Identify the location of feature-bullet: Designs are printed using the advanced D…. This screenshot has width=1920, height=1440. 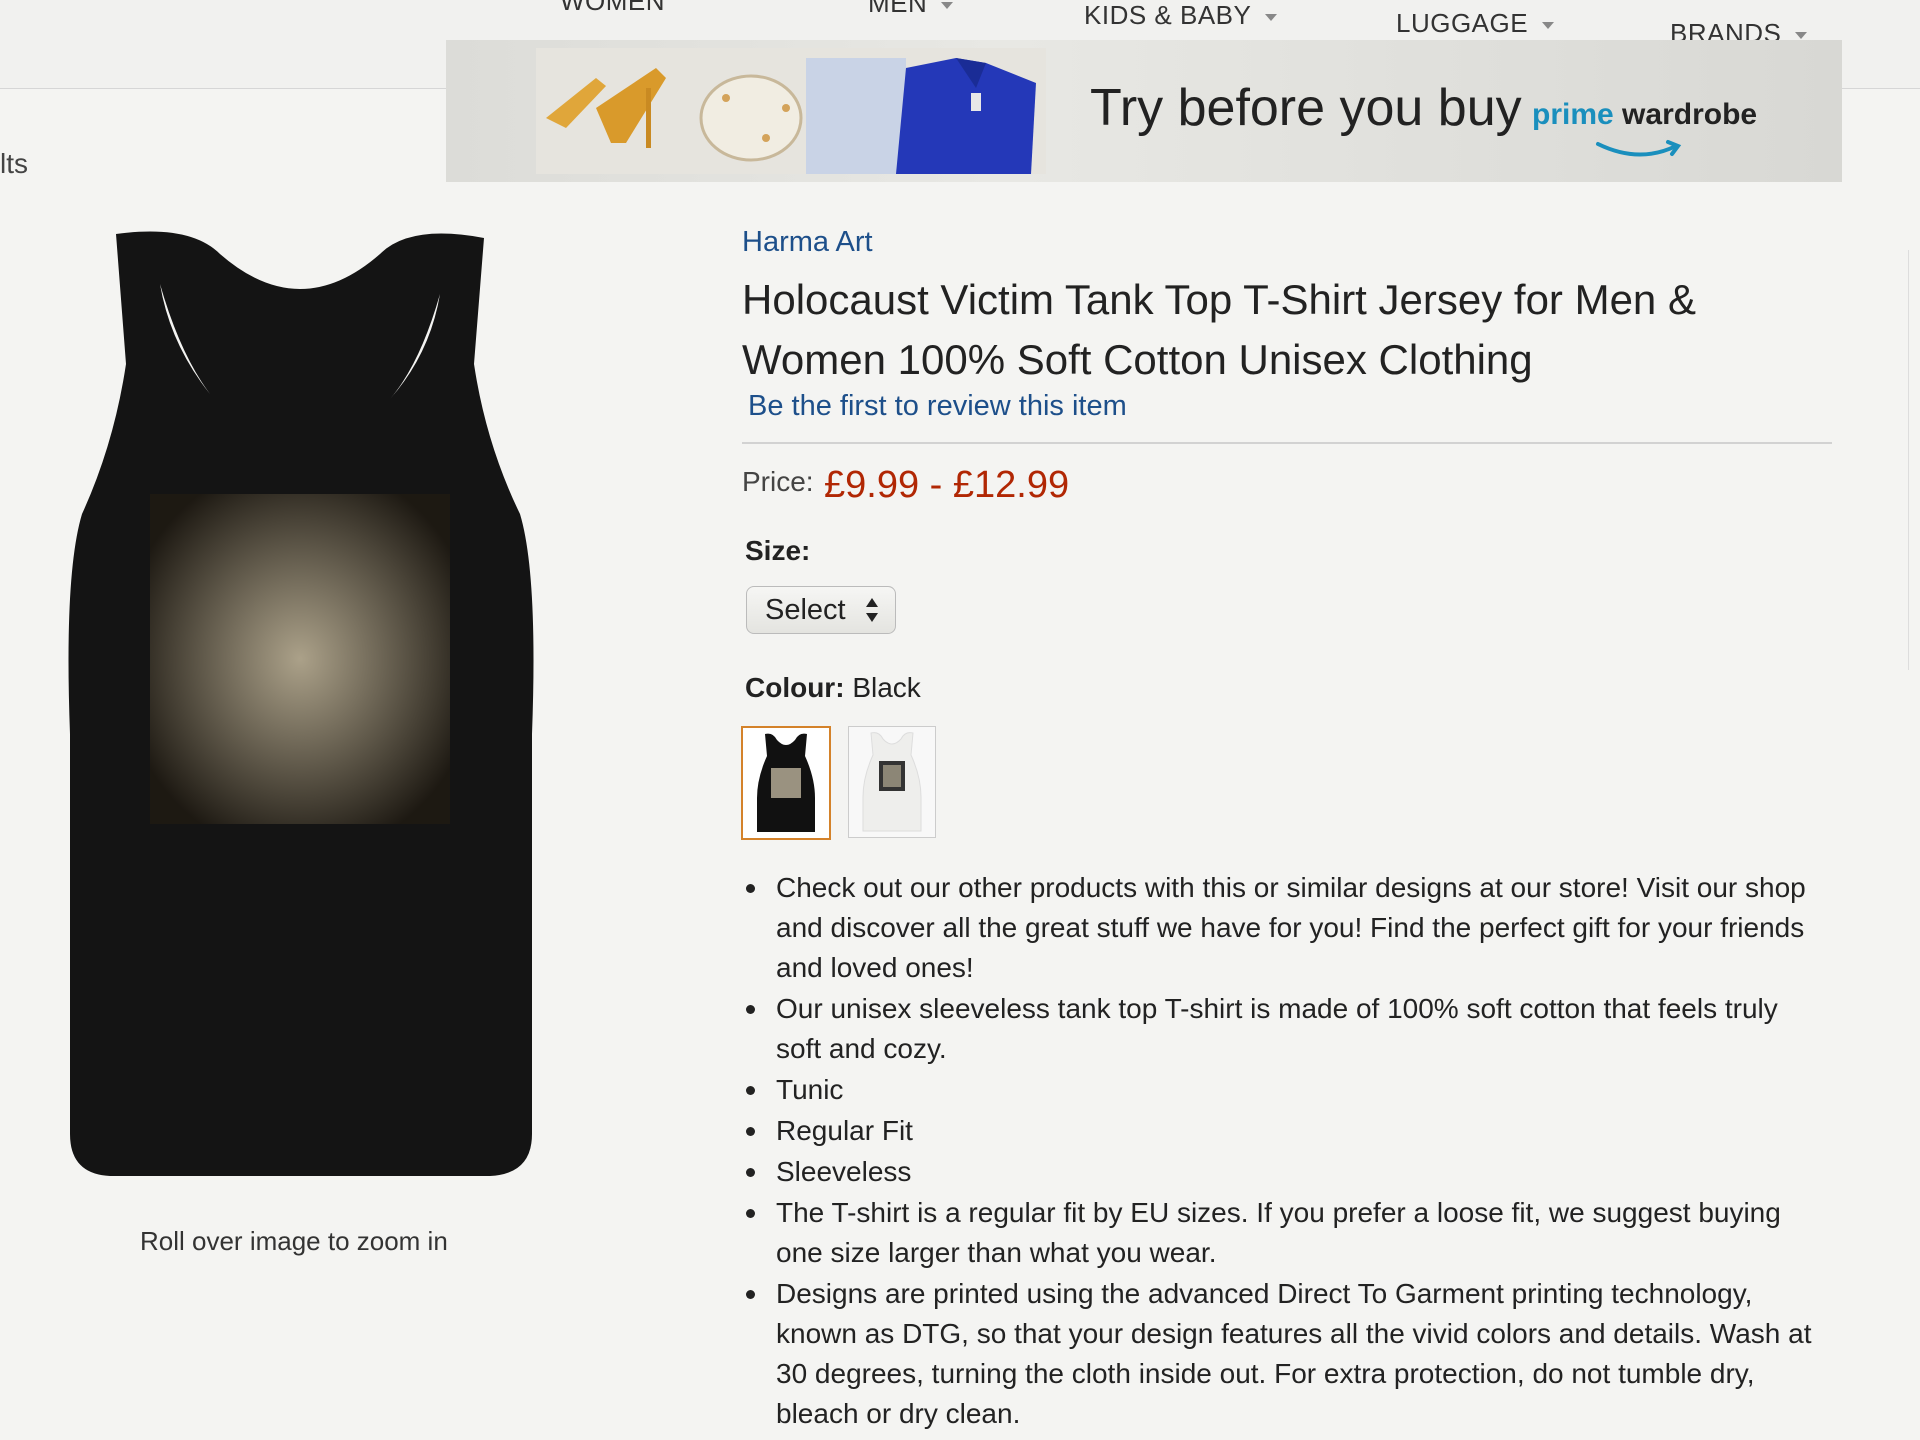
(1282, 1354).